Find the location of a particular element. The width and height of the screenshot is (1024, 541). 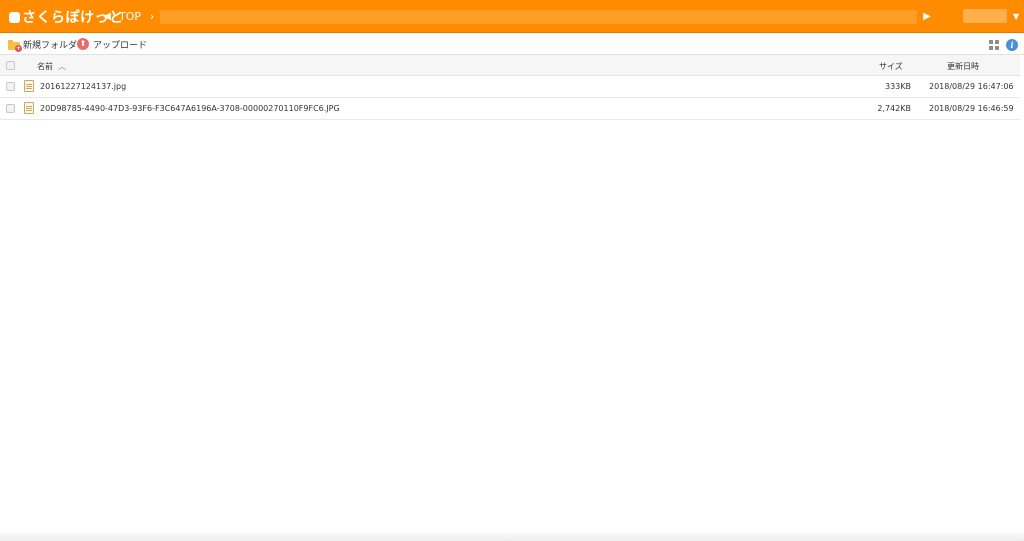

upload-icon: ⬆ is located at coordinates (83, 44).